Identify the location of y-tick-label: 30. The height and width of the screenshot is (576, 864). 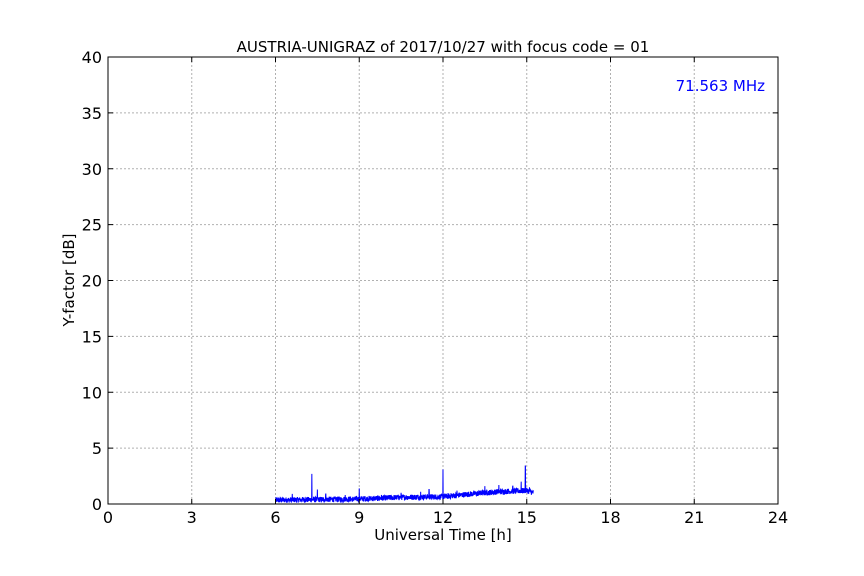
(92, 169).